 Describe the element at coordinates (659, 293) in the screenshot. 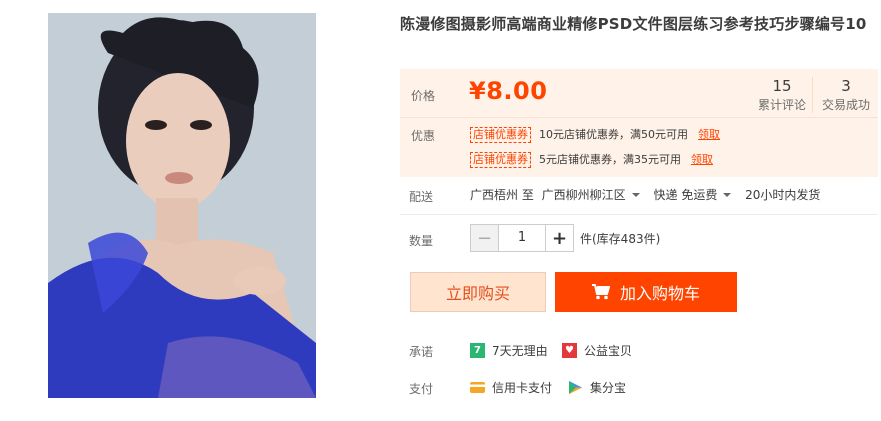

I see `add-to-cart-label: 加入购物车` at that location.